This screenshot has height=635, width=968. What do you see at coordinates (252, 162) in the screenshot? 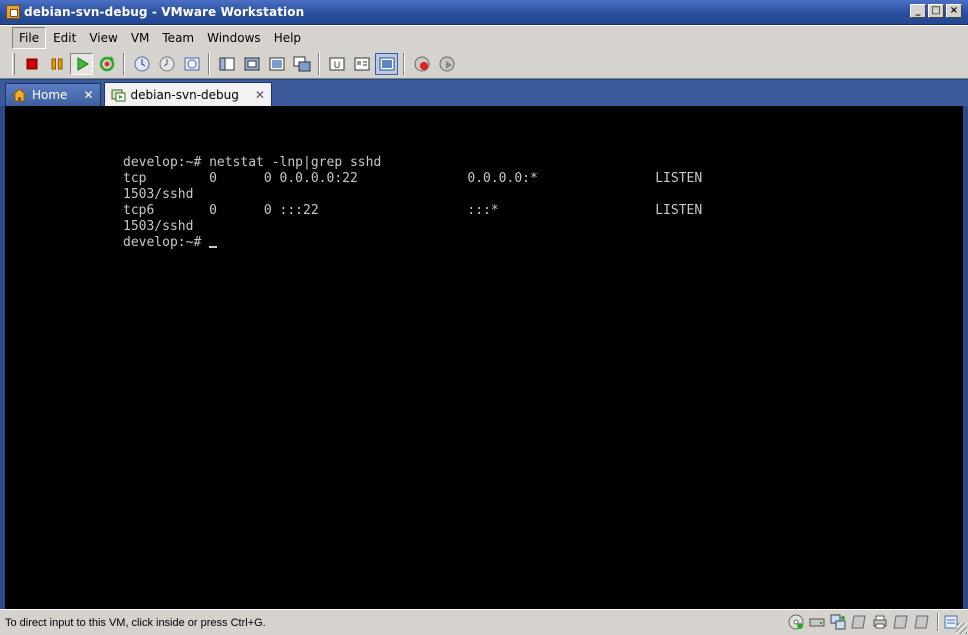
I see `terminal-line: develop:~# netstat -lnp|grep sshd` at bounding box center [252, 162].